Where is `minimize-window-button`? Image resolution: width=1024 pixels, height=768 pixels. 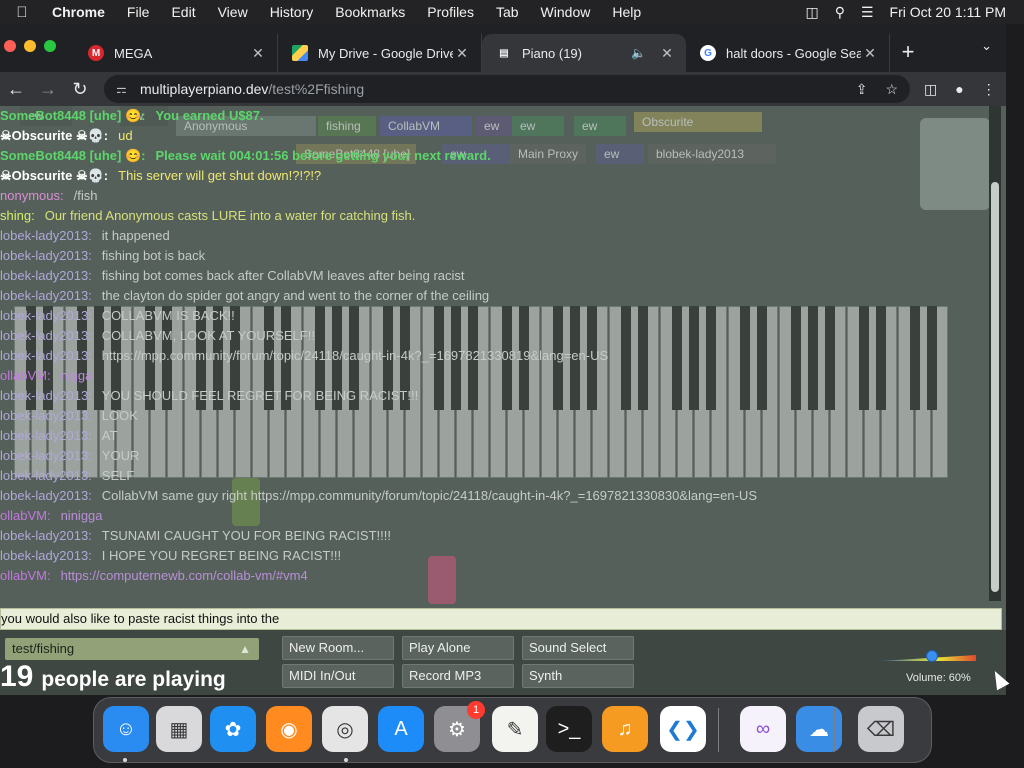
minimize-window-button is located at coordinates (30, 46).